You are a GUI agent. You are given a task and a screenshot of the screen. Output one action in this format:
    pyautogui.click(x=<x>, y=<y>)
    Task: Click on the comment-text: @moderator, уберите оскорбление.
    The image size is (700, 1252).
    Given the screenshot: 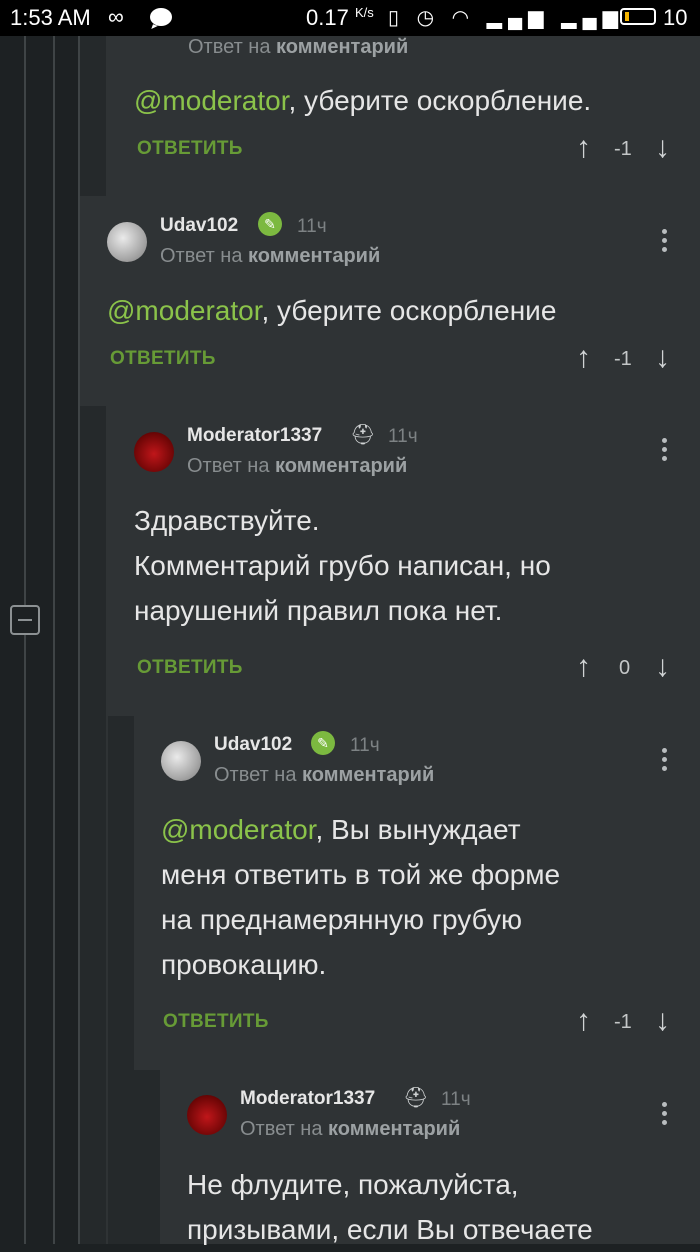 What is the action you would take?
    pyautogui.click(x=363, y=100)
    